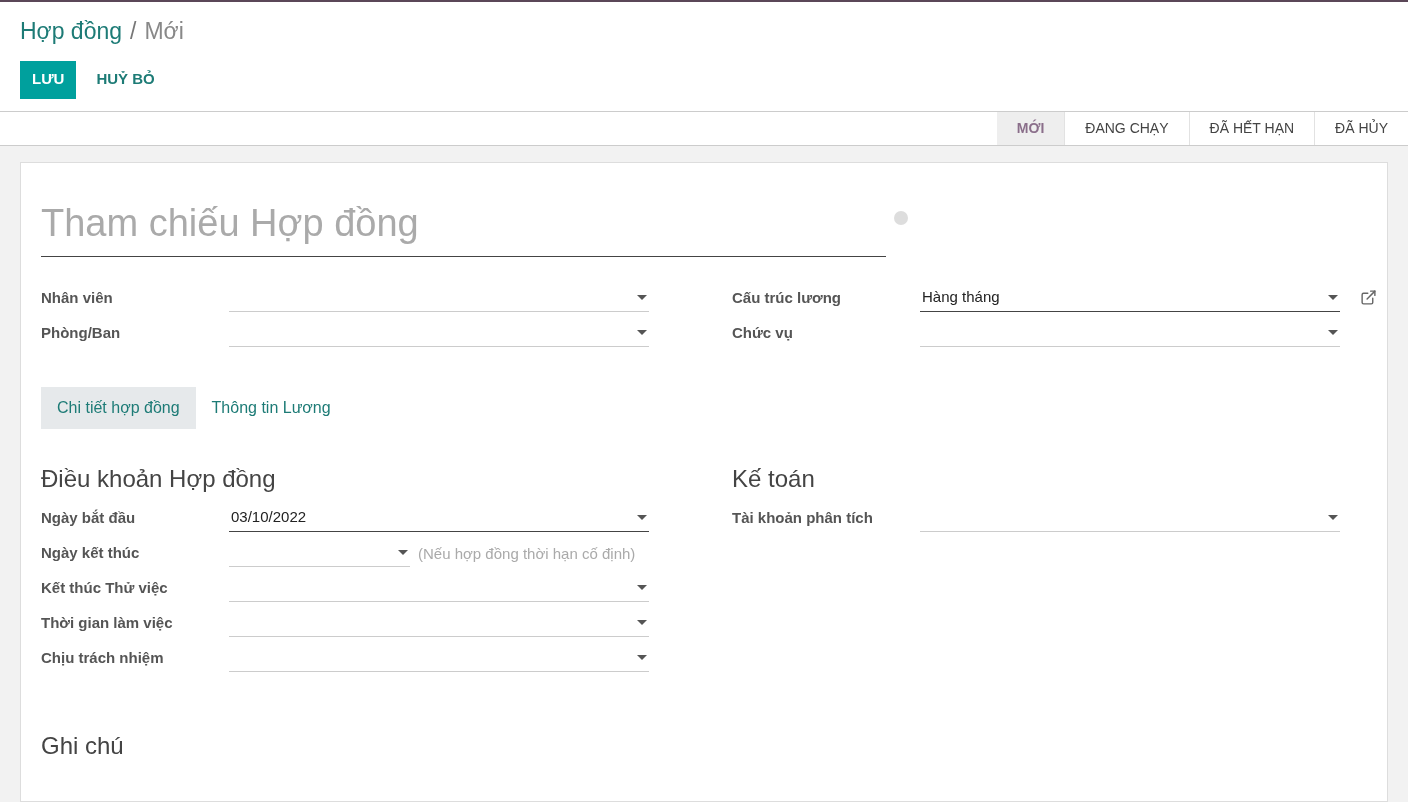 The width and height of the screenshot is (1408, 802). Describe the element at coordinates (48, 79) in the screenshot. I see `save-button: LƯU` at that location.